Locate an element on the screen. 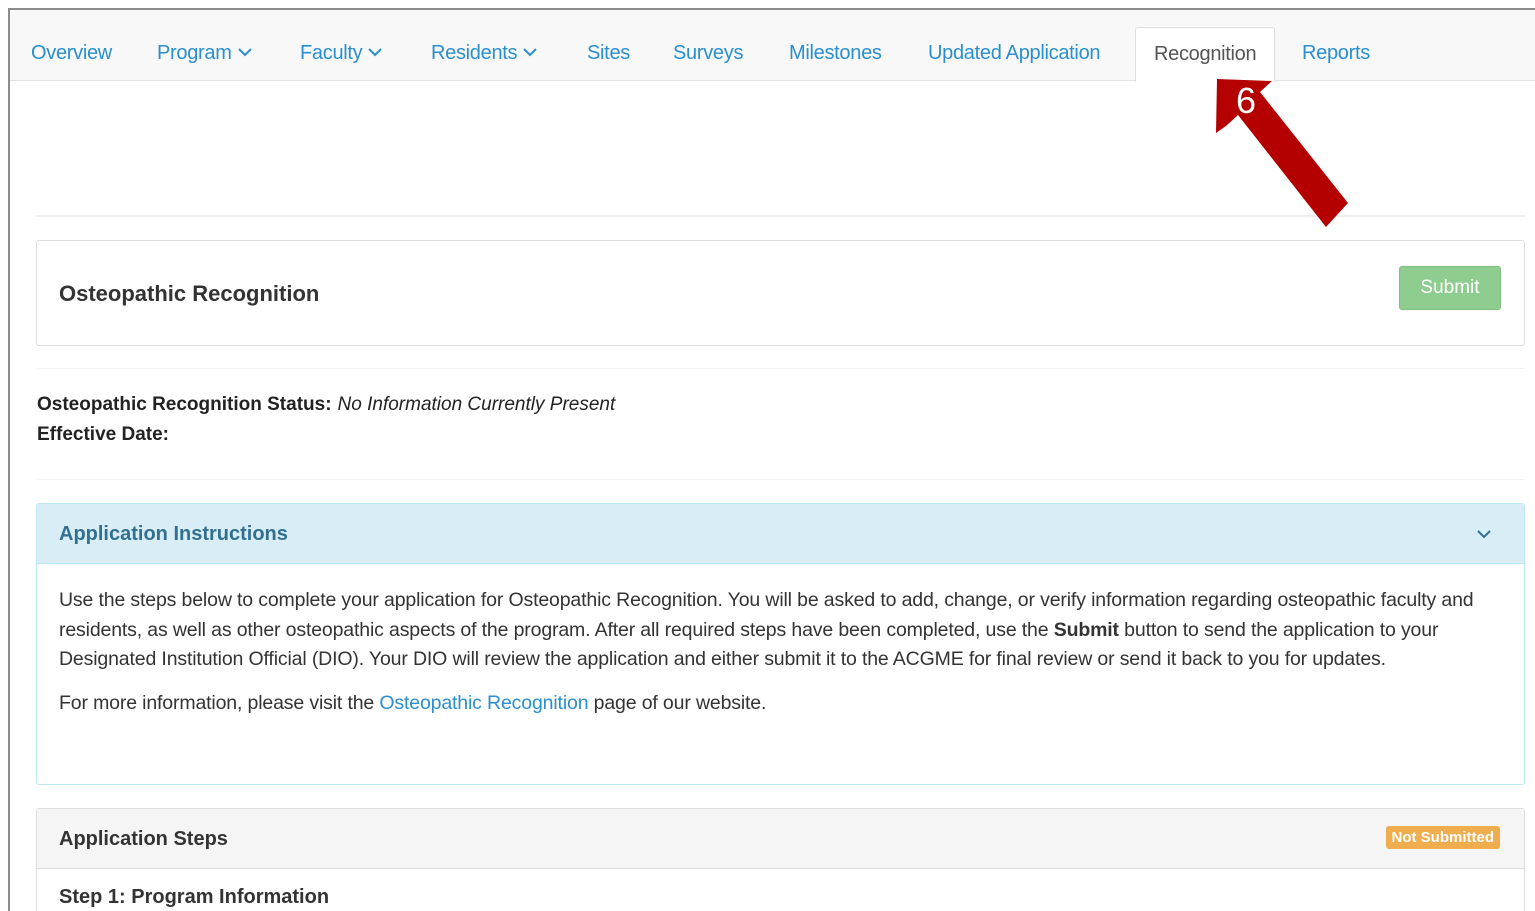  osteopathic-recognition-link: Osteopathic Recognition is located at coordinates (483, 703).